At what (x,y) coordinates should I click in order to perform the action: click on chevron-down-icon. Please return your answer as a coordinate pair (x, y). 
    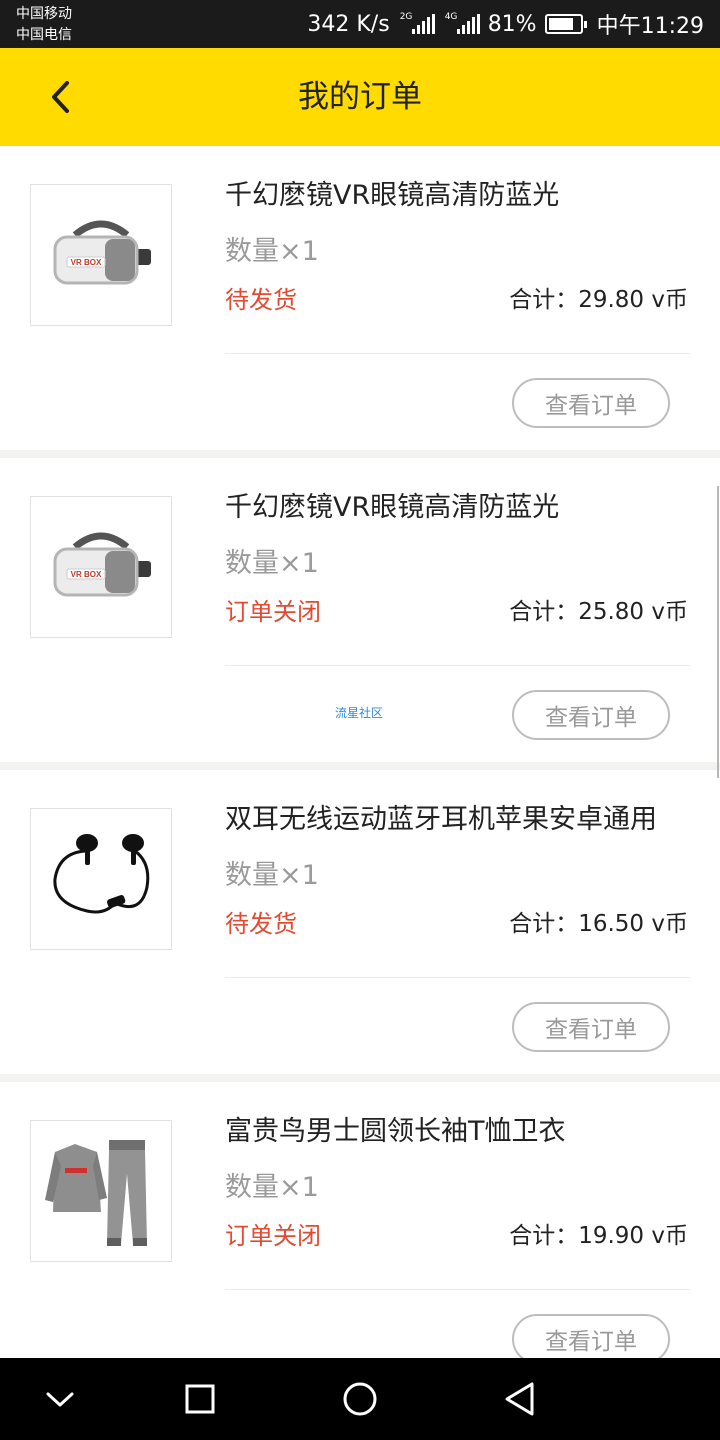
    Looking at the image, I should click on (60, 1399).